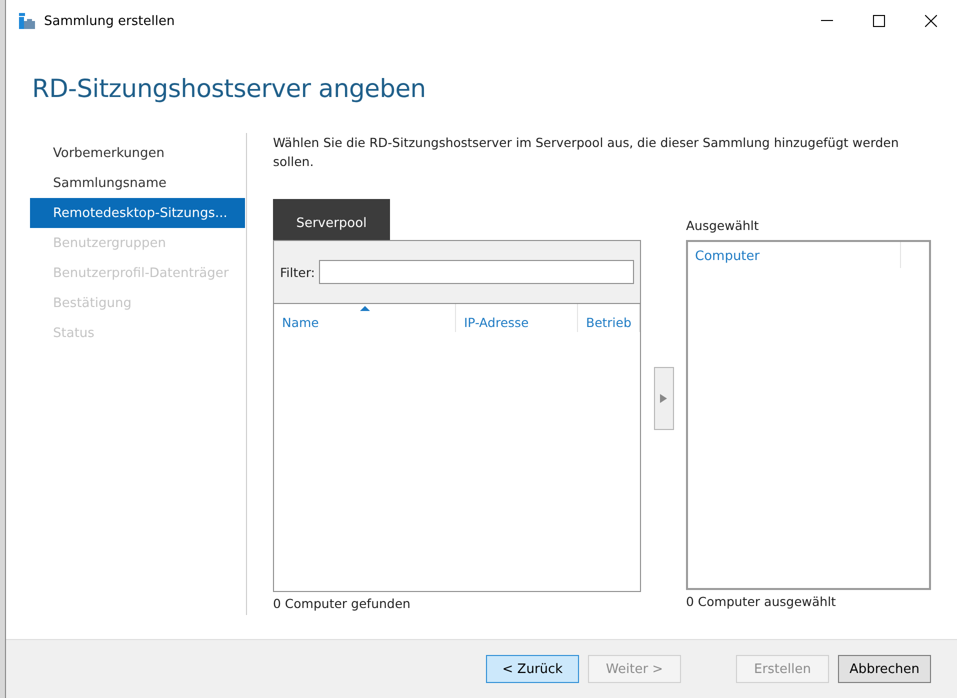 The image size is (957, 698). I want to click on add-button, so click(664, 398).